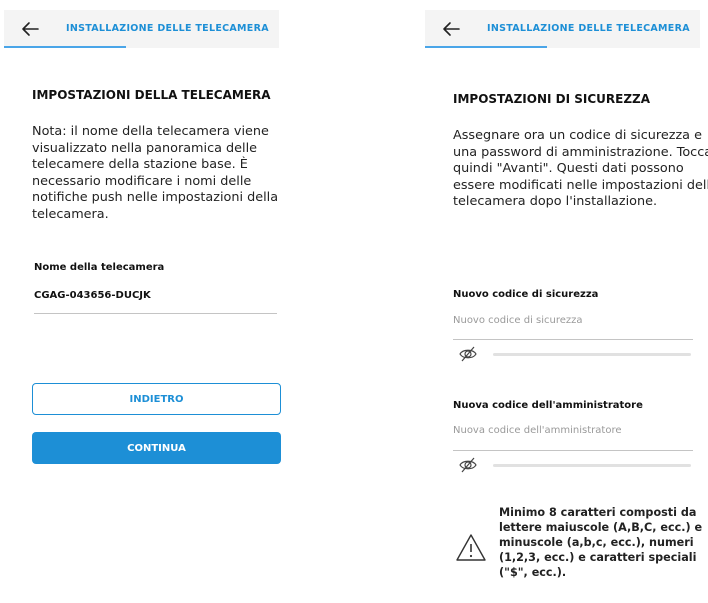 The width and height of the screenshot is (708, 603). Describe the element at coordinates (151, 95) in the screenshot. I see `section-title: IMPOSTAZIONI DELLA TELECAMERA` at that location.